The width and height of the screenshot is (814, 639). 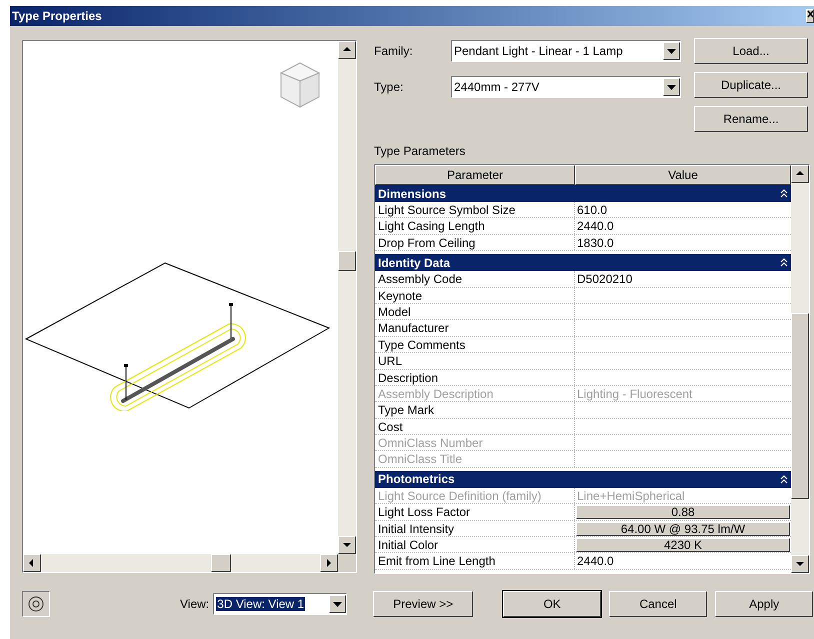 What do you see at coordinates (605, 279) in the screenshot?
I see `value-cell-text: D5020210` at bounding box center [605, 279].